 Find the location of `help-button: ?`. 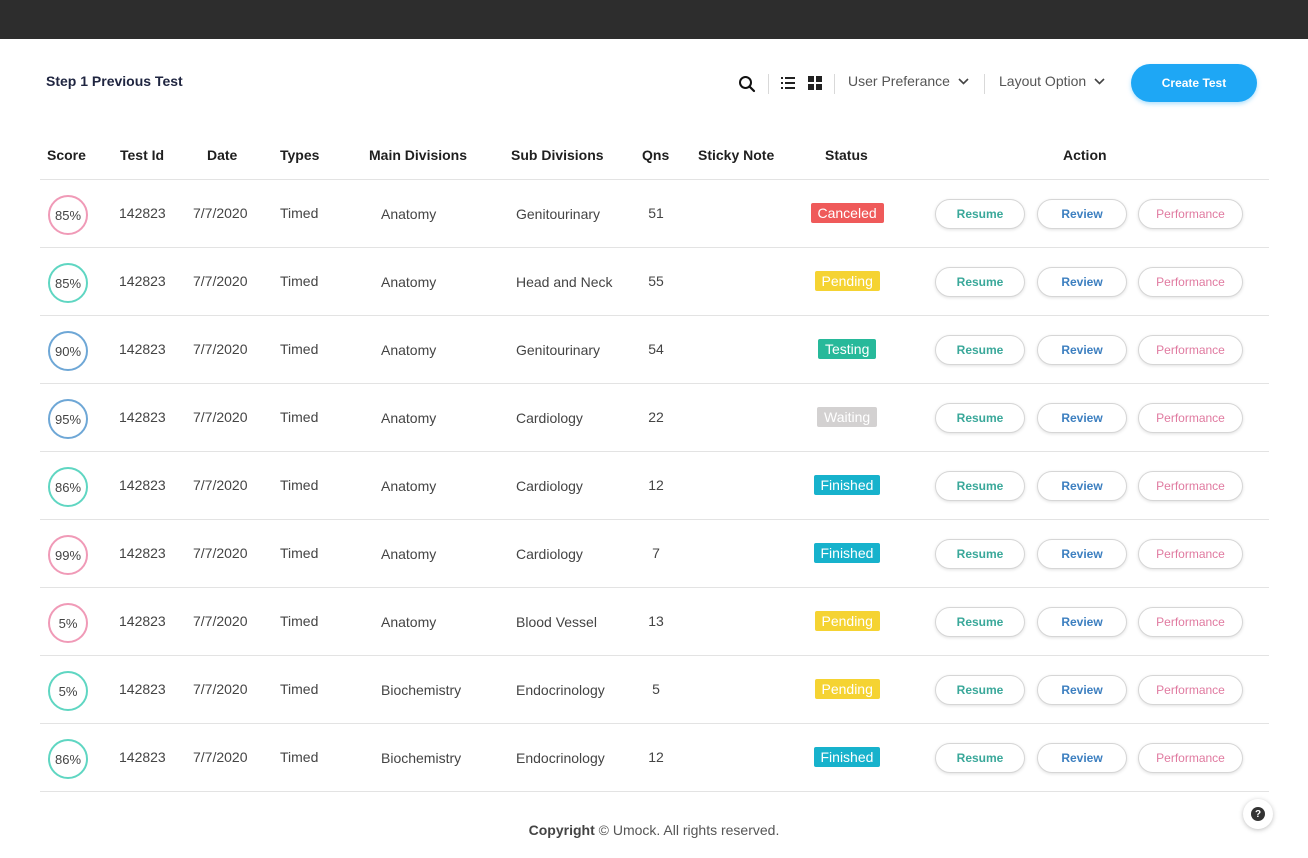

help-button: ? is located at coordinates (1258, 814).